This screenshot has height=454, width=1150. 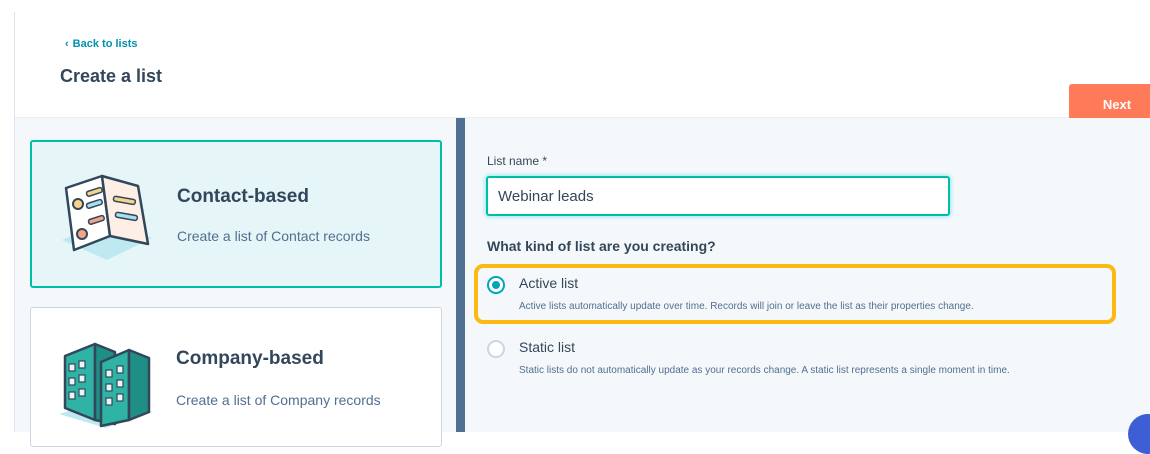 What do you see at coordinates (496, 349) in the screenshot?
I see `static-list-radio` at bounding box center [496, 349].